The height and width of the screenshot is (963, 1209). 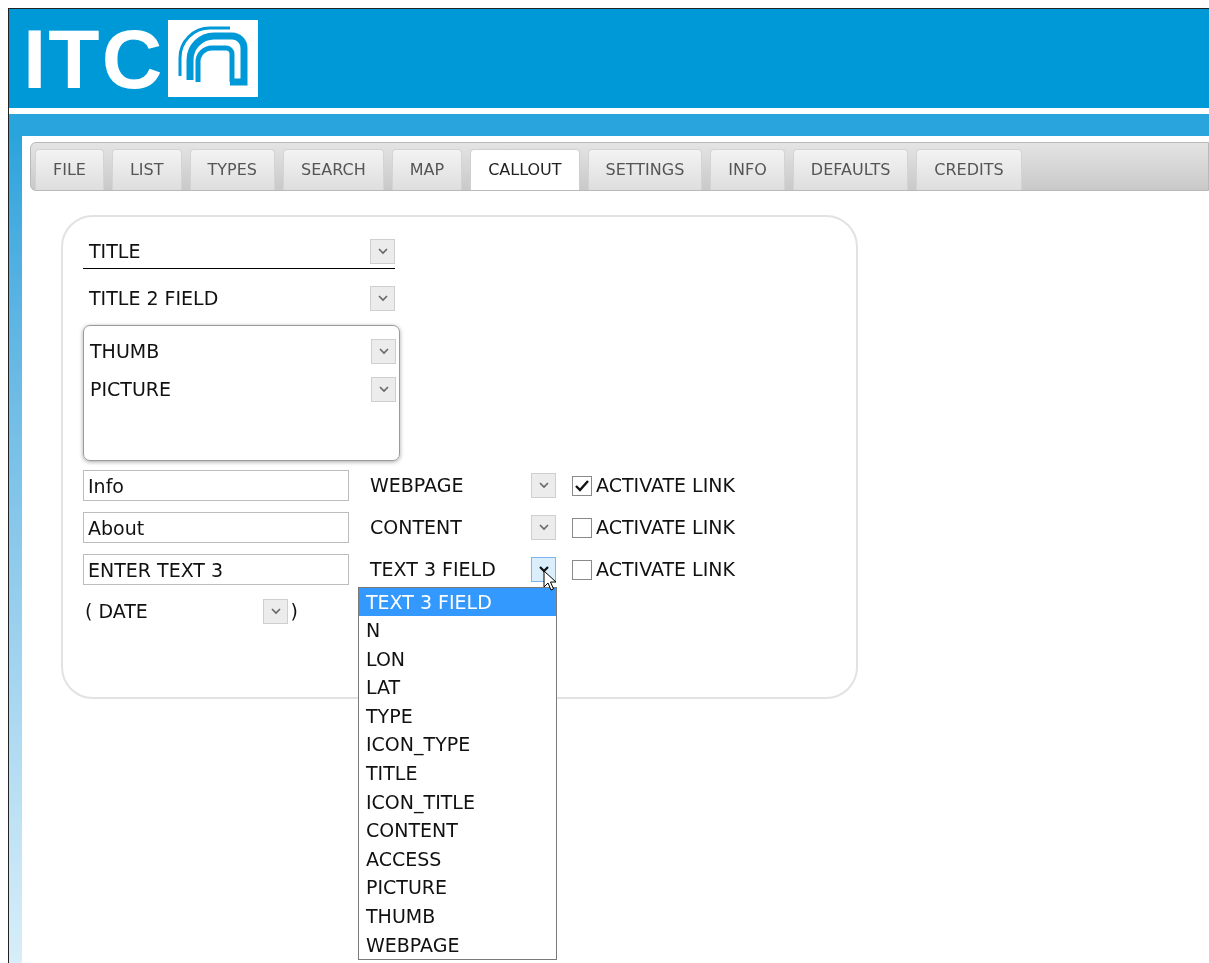 What do you see at coordinates (457, 916) in the screenshot?
I see `dropdown-option: THUMB` at bounding box center [457, 916].